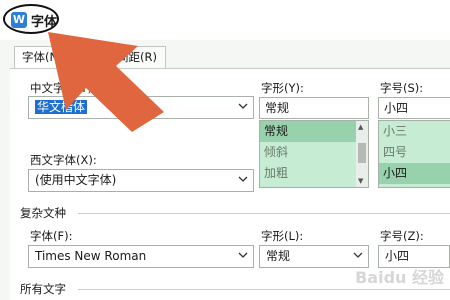 The width and height of the screenshot is (450, 300). Describe the element at coordinates (61, 107) in the screenshot. I see `chinese-font-value: 华文楷体` at that location.